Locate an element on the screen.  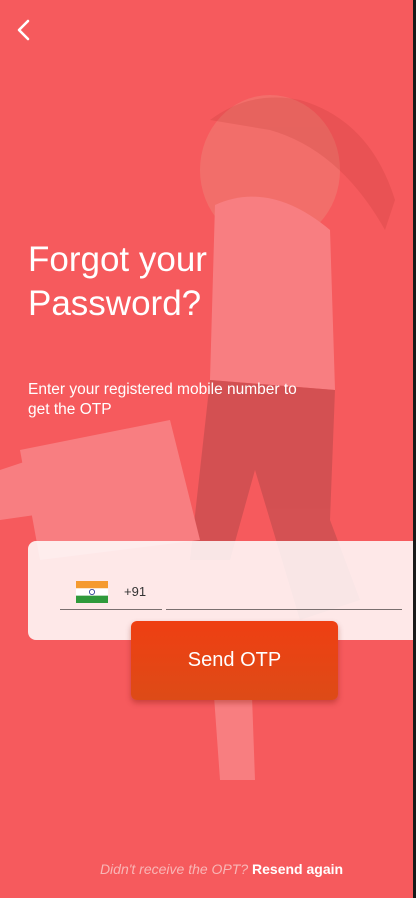
chevron-left-icon is located at coordinates (23, 30).